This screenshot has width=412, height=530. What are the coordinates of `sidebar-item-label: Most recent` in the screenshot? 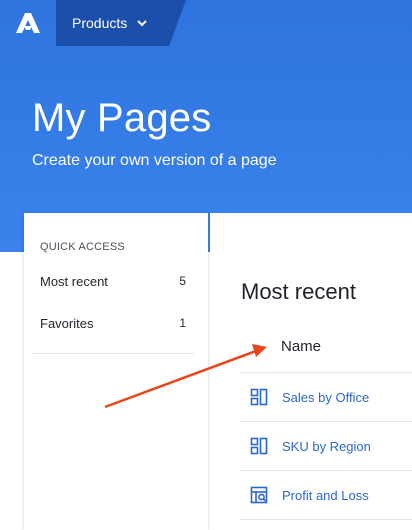 It's located at (74, 281).